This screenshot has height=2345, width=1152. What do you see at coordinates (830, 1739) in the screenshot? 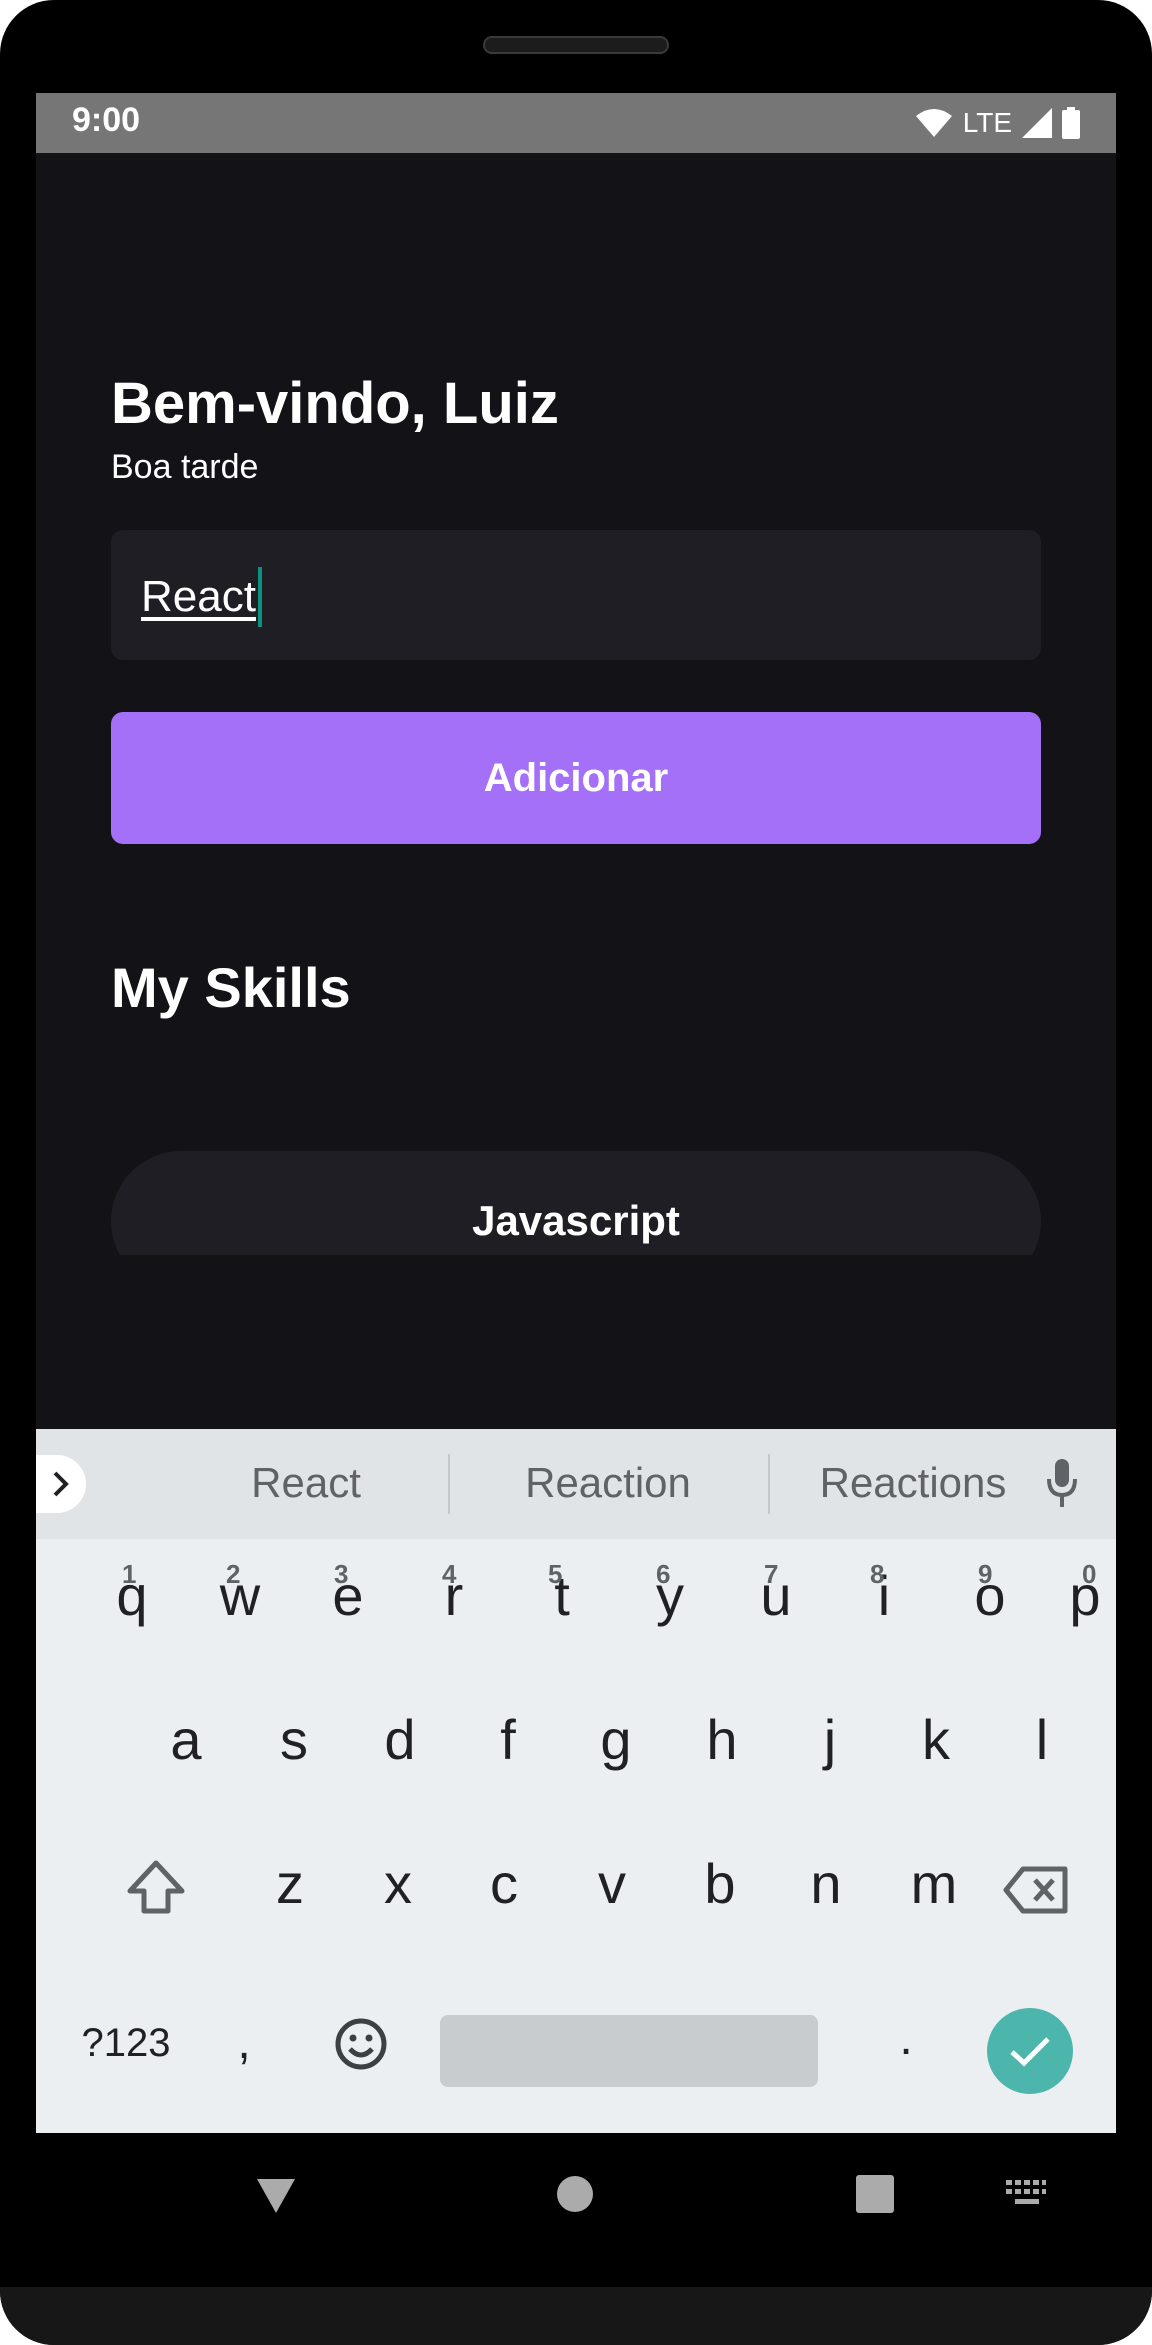
I see `key-j: j` at bounding box center [830, 1739].